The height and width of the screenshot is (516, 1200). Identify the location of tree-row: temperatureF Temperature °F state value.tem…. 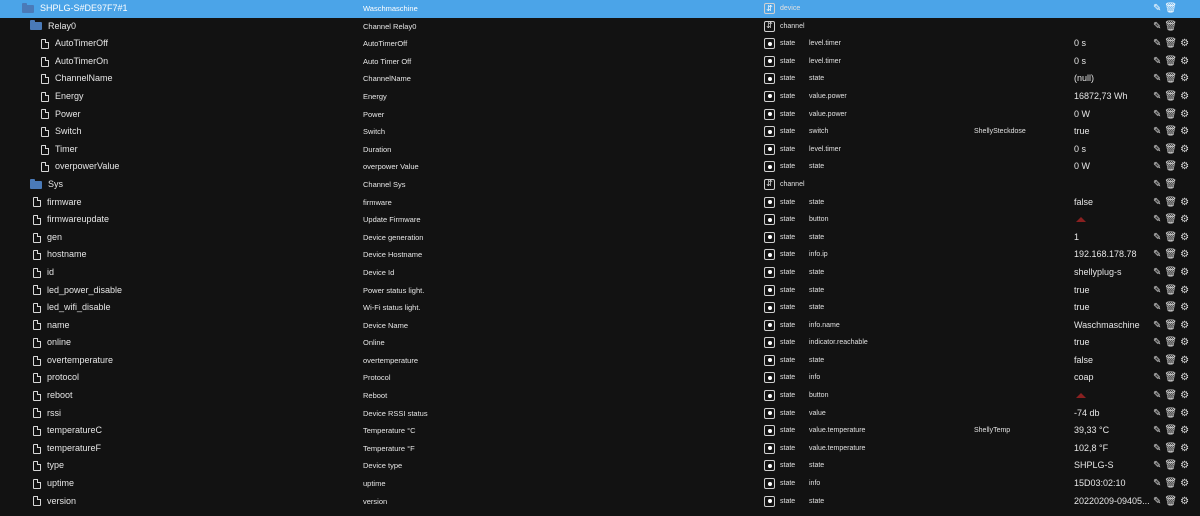
(600, 449).